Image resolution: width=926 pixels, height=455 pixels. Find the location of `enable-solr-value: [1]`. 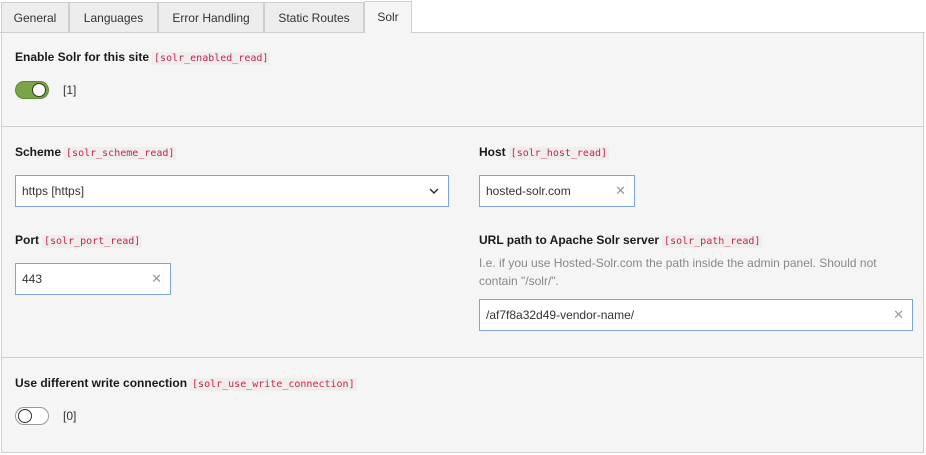

enable-solr-value: [1] is located at coordinates (70, 90).